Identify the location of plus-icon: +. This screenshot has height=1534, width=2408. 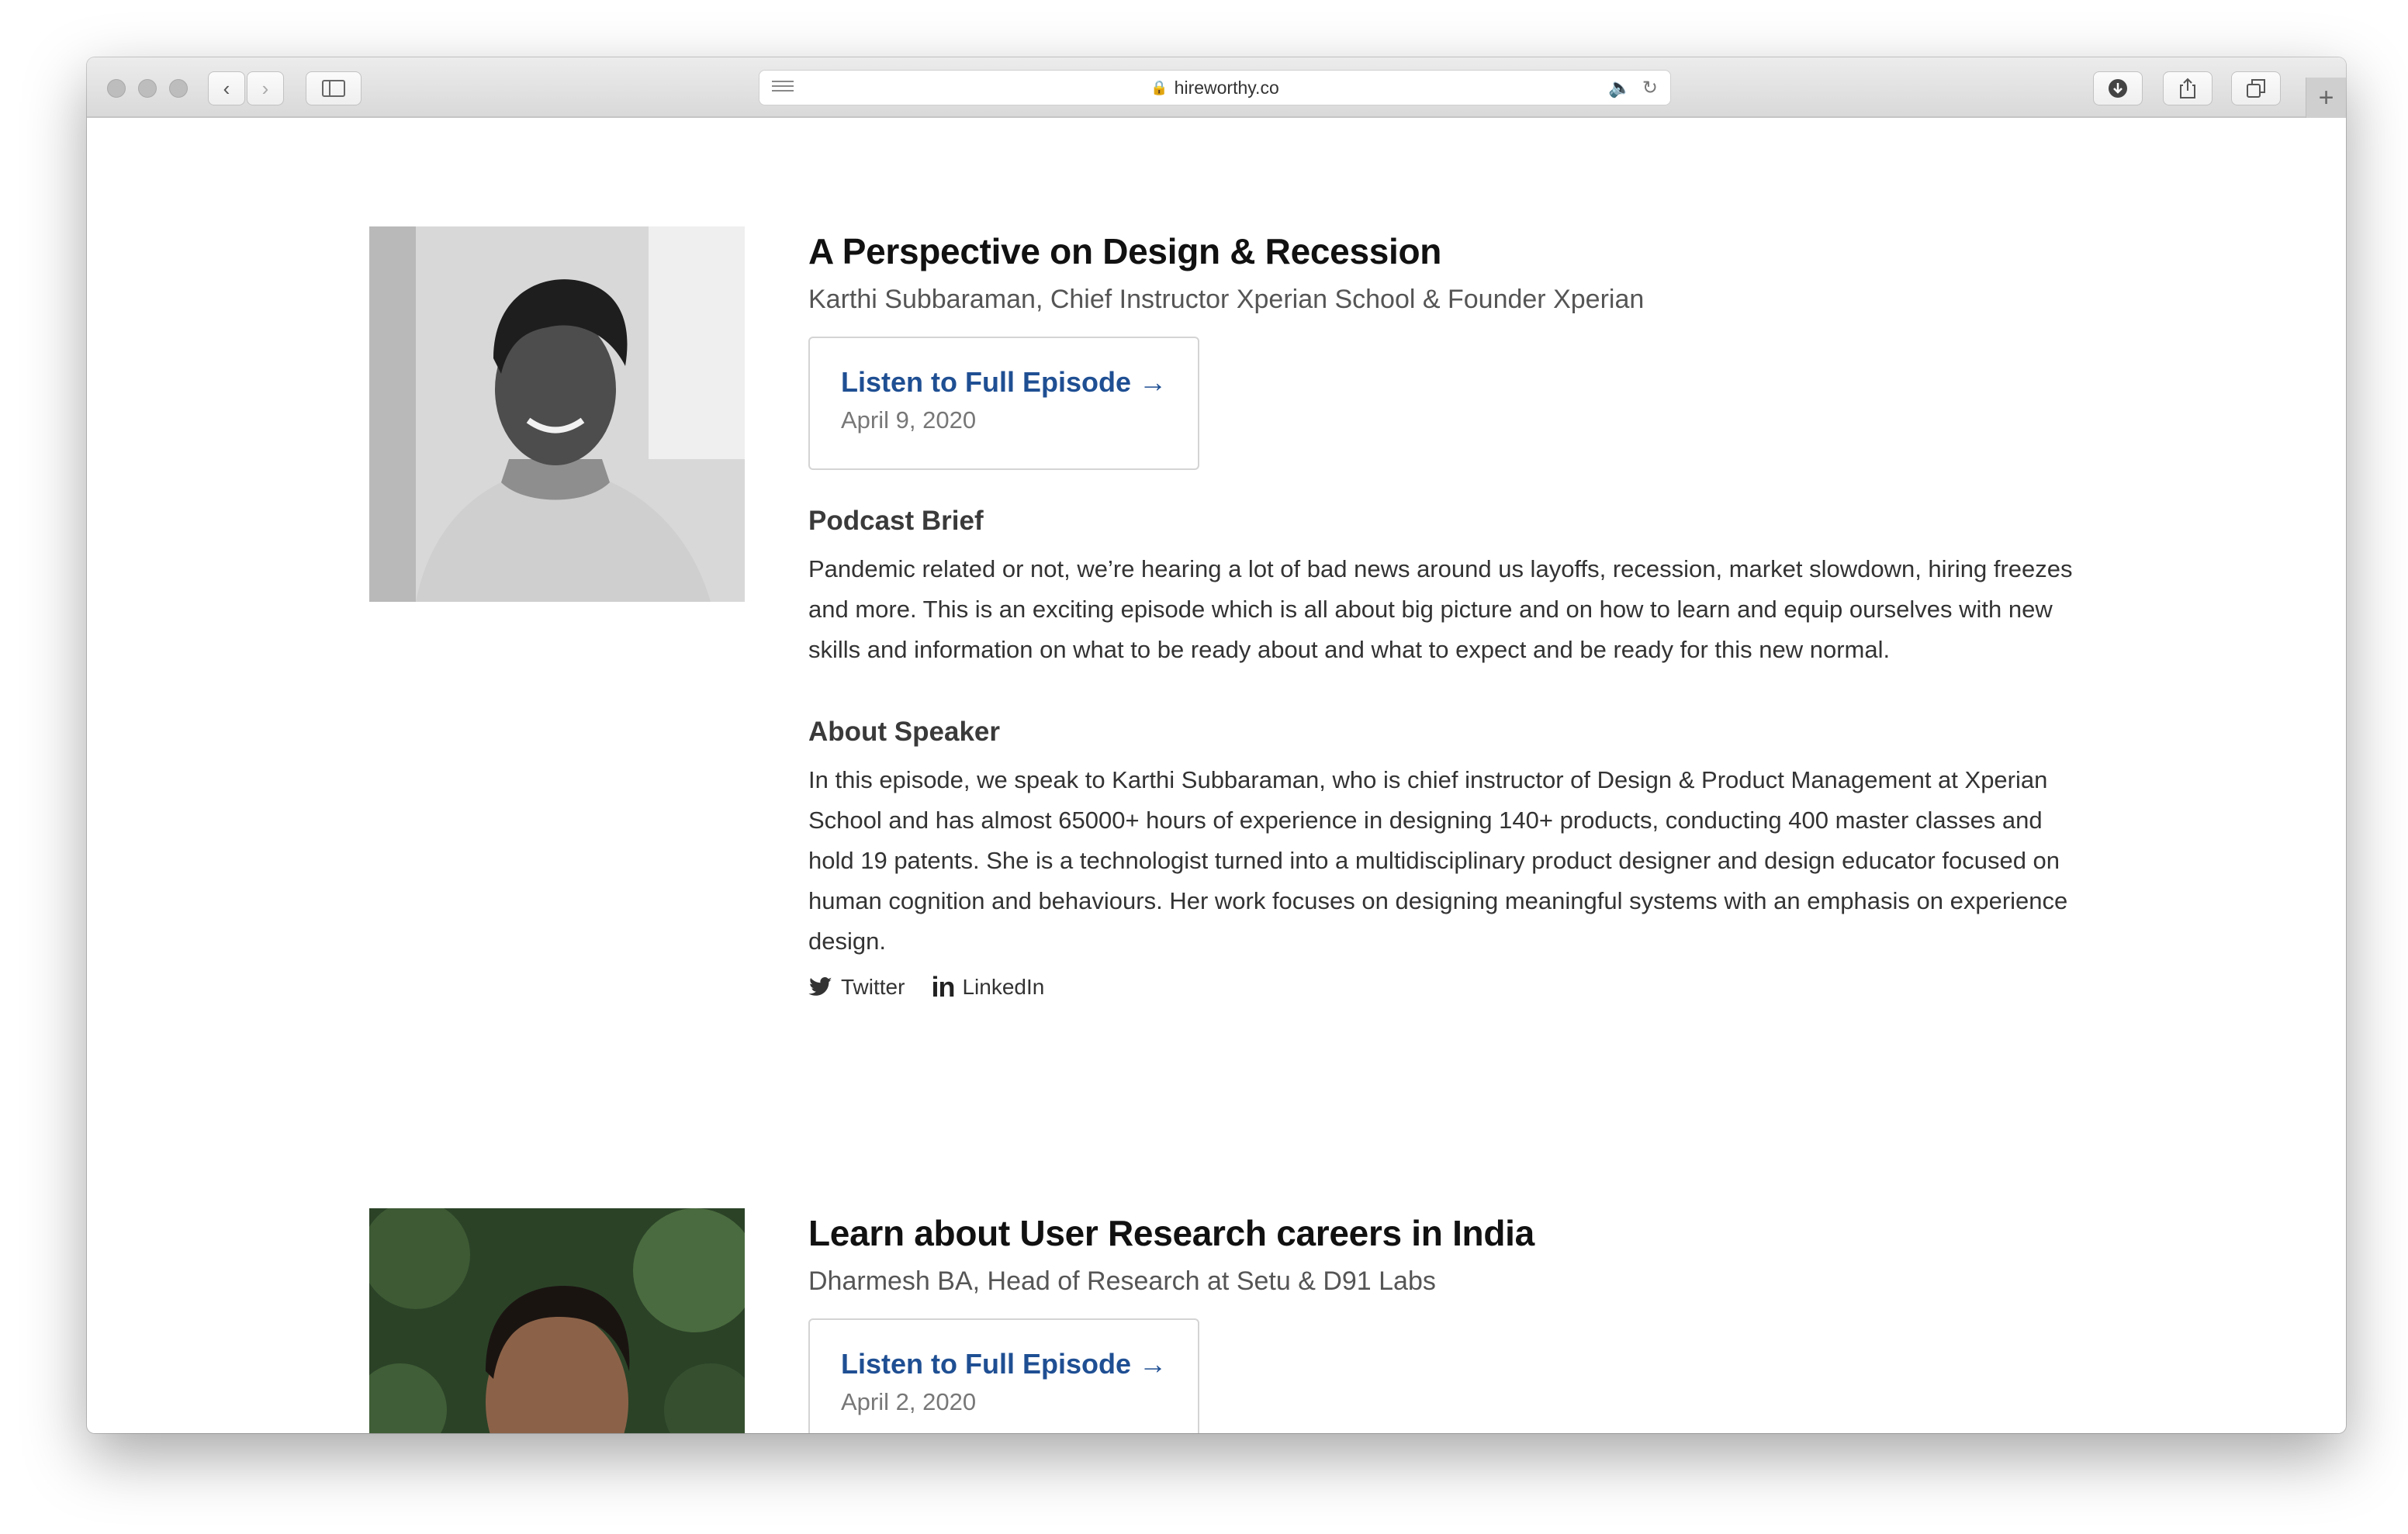
(2326, 97).